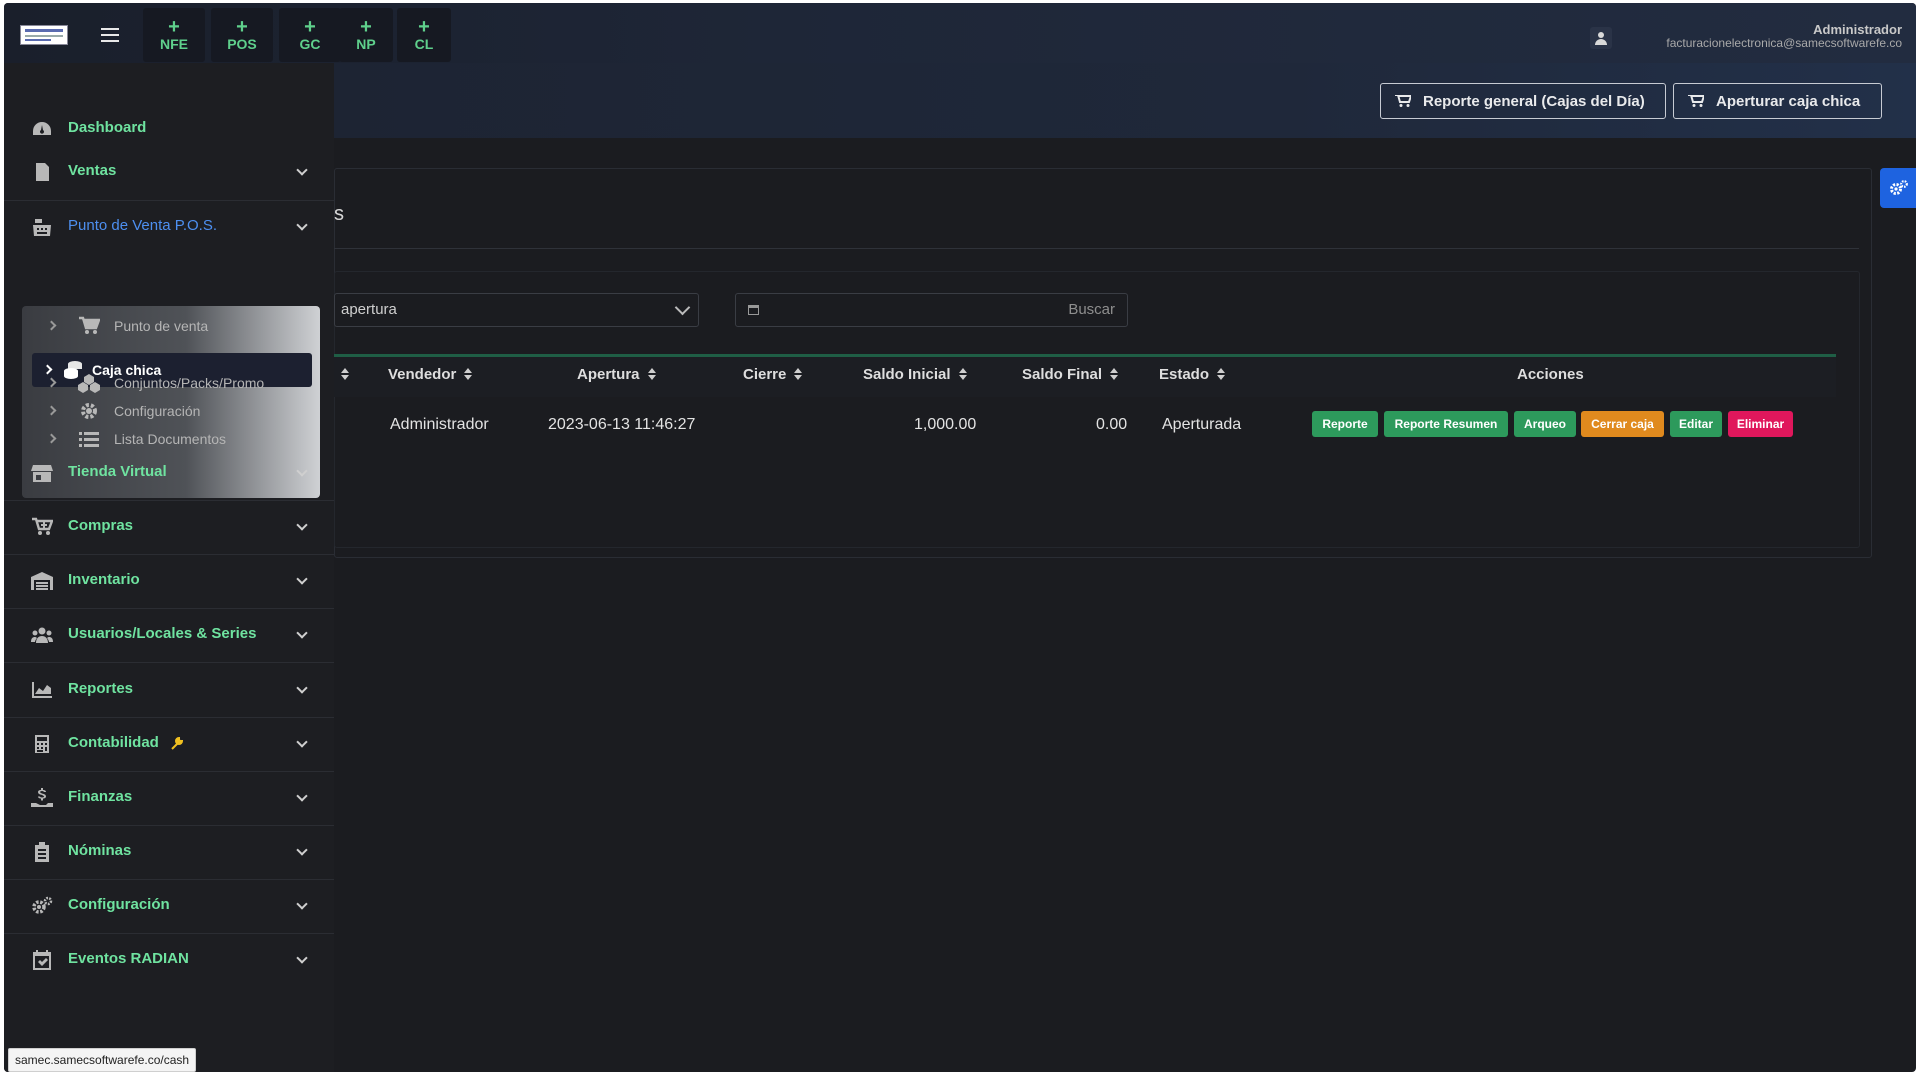  Describe the element at coordinates (101, 688) in the screenshot. I see `sidebar-item-label: Reportes` at that location.